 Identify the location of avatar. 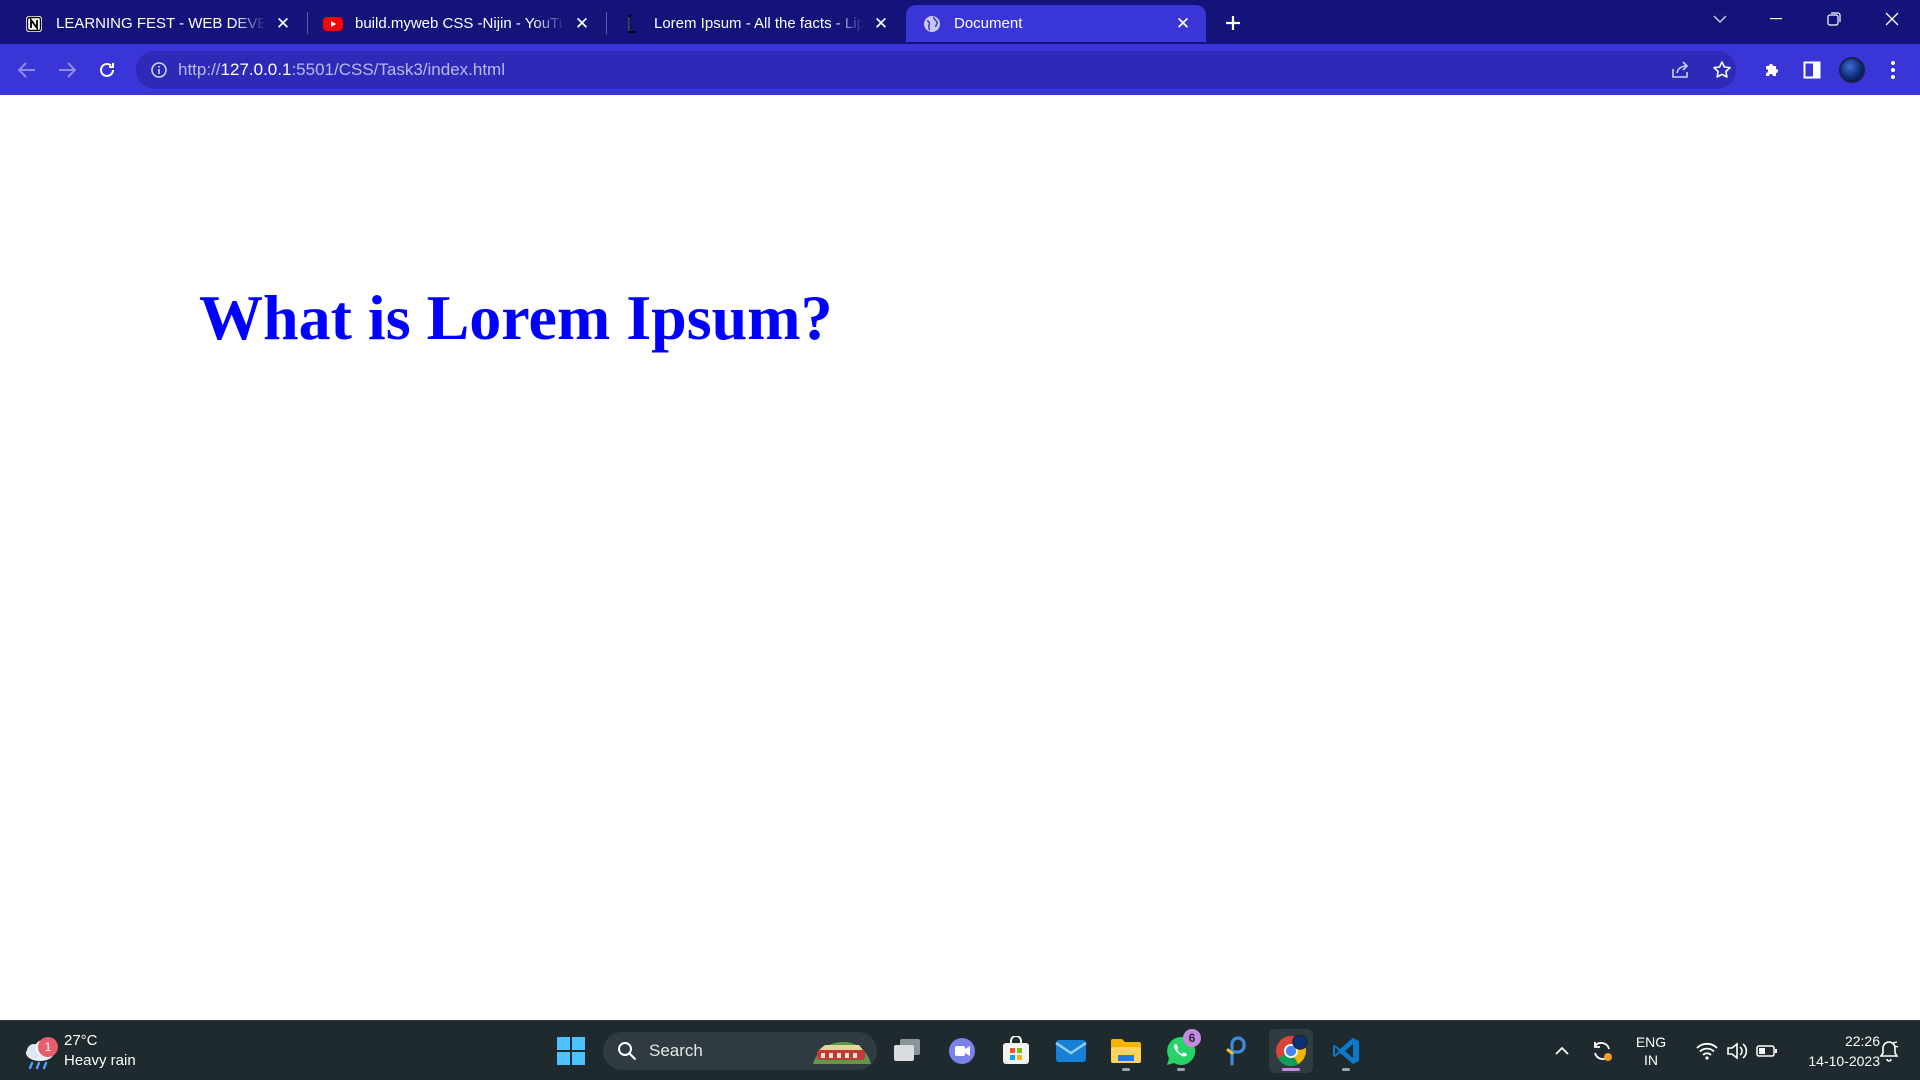
(1852, 70).